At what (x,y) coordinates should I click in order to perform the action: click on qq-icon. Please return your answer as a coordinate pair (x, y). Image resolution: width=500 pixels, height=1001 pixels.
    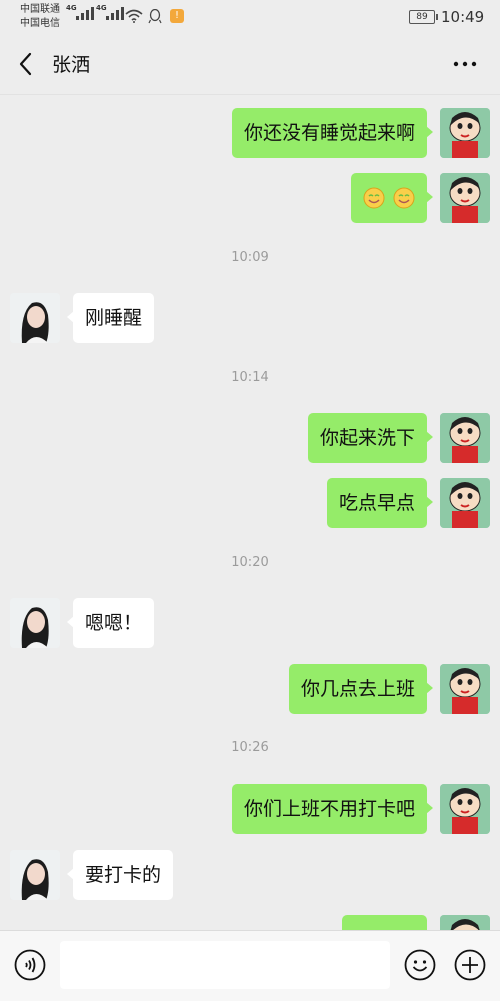
    Looking at the image, I should click on (155, 16).